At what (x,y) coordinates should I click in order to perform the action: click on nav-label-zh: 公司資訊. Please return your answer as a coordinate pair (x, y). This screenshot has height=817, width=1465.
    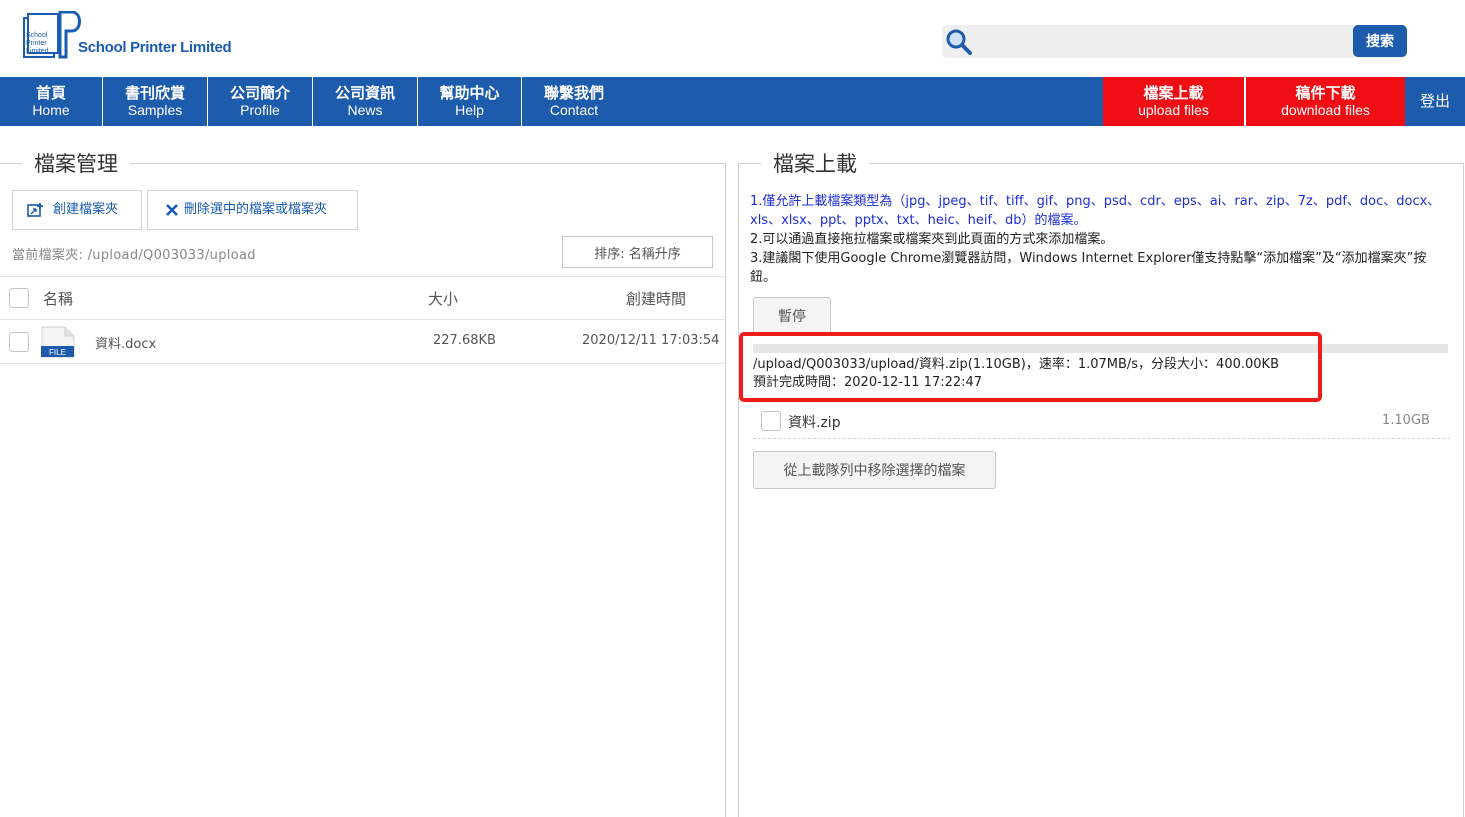
    Looking at the image, I should click on (364, 93).